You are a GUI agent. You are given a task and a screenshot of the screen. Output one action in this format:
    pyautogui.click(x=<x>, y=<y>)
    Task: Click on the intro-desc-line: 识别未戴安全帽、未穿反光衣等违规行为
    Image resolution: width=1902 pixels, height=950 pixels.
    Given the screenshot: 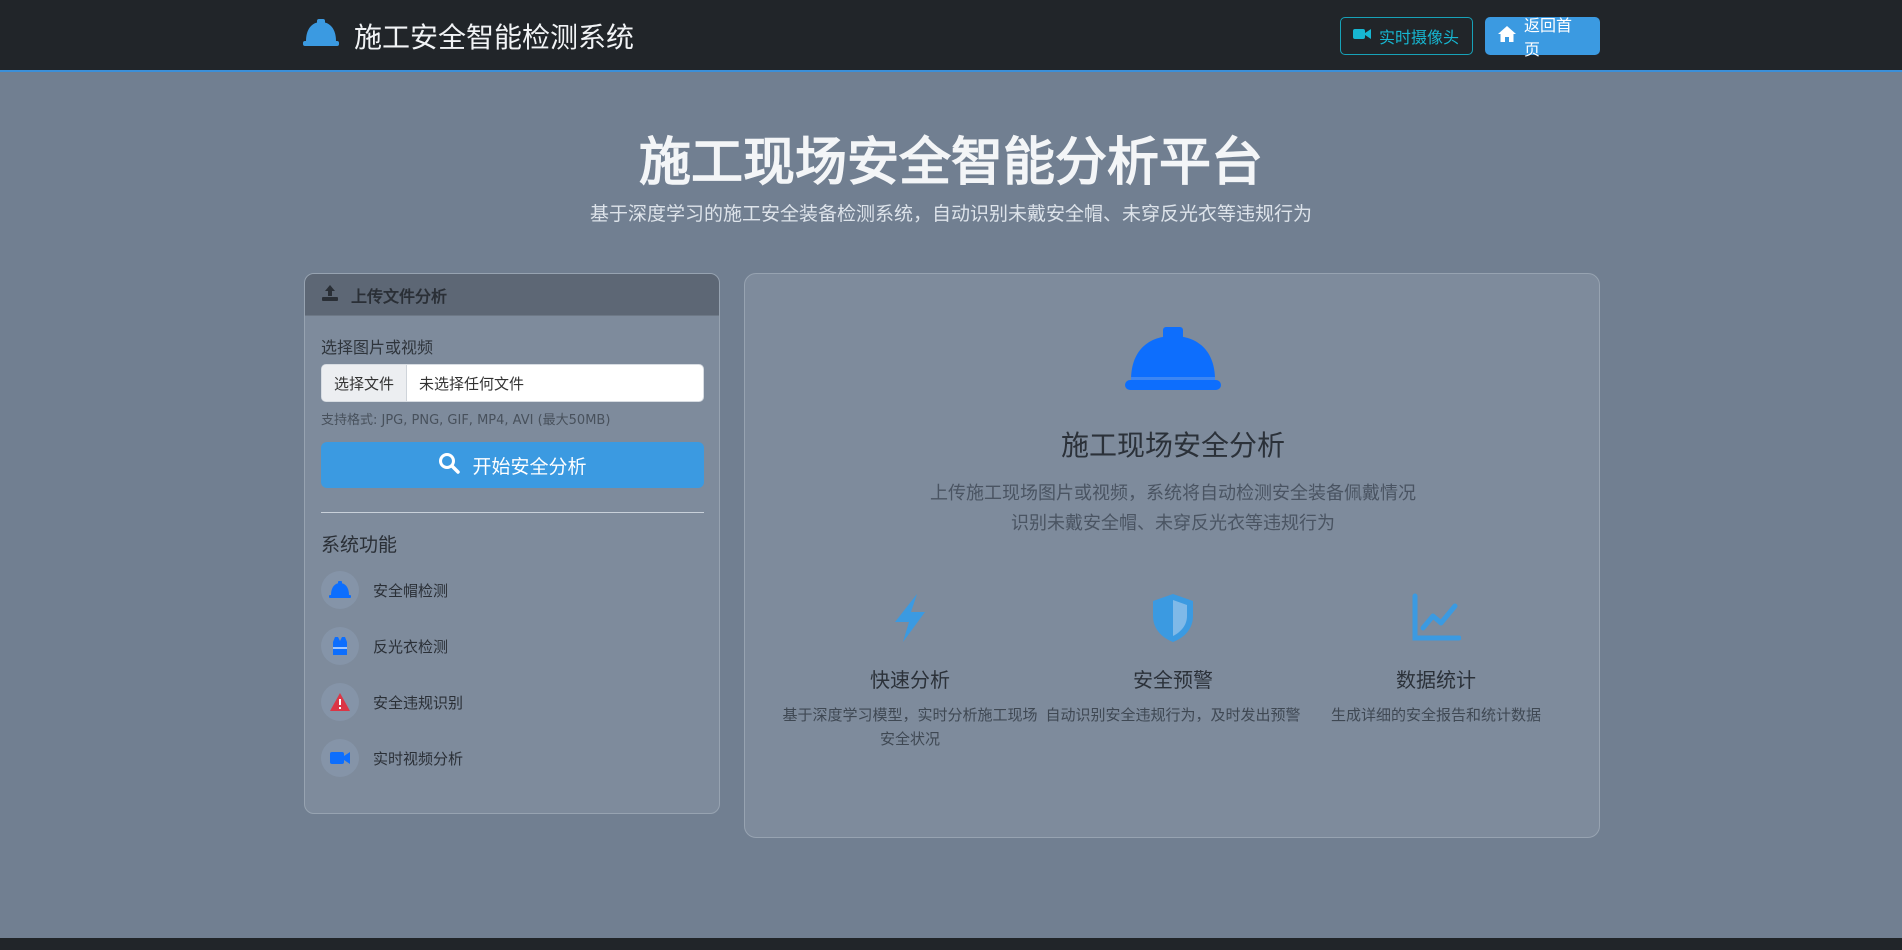 What is the action you would take?
    pyautogui.click(x=1173, y=523)
    